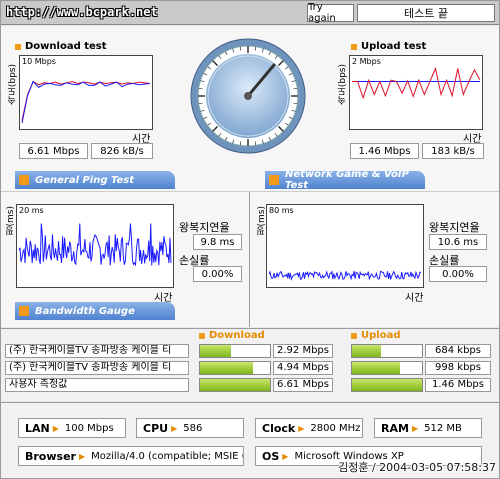 This screenshot has height=479, width=500. I want to click on bandwidth-gauge-tab: Bandwidth Gauge, so click(95, 311).